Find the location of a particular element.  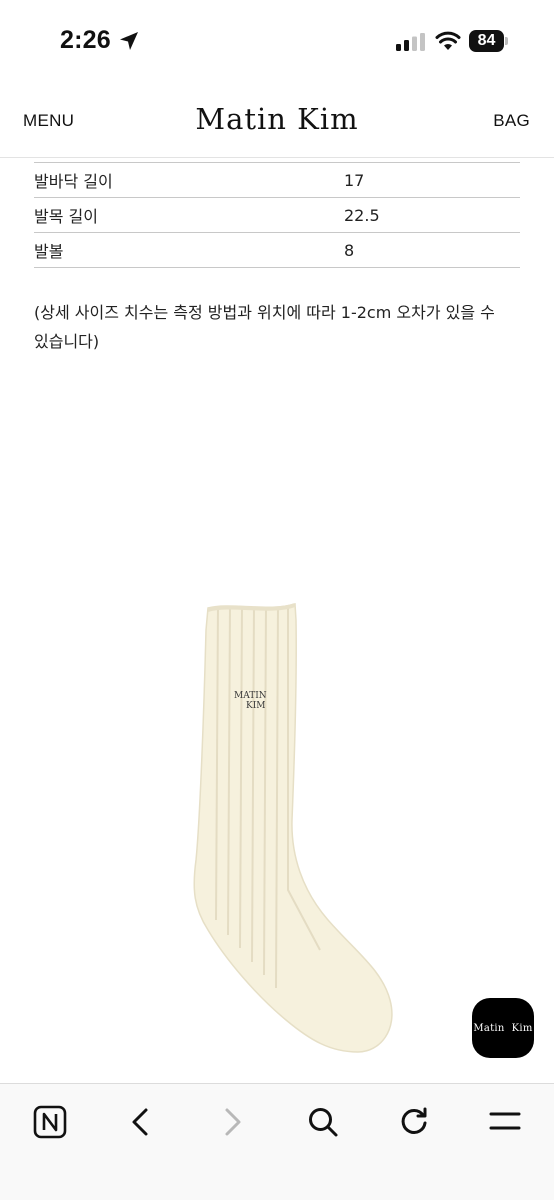

size-table: 발바닥 길이 17 발목 길이 22.5 발볼 8 is located at coordinates (277, 215).